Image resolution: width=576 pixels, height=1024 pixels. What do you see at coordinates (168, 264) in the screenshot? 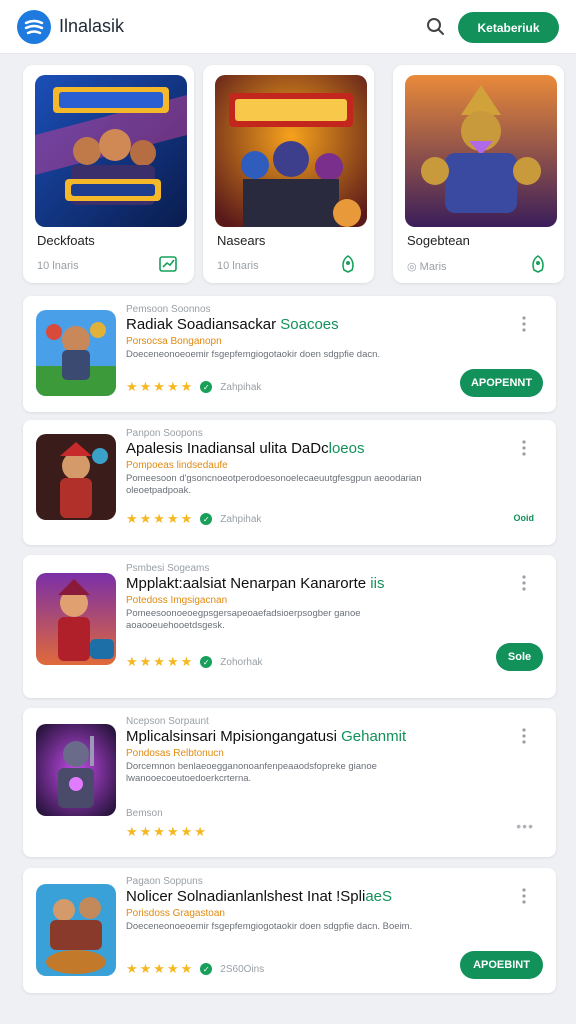
I see `trending-chart-icon` at bounding box center [168, 264].